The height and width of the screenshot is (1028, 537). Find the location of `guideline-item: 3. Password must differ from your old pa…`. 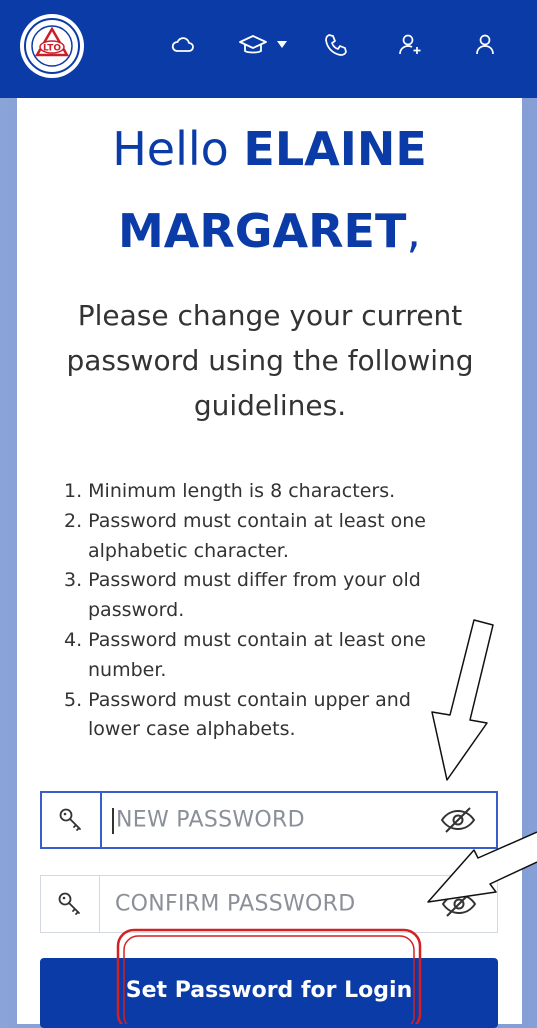

guideline-item: 3. Password must differ from your old pa… is located at coordinates (242, 595).